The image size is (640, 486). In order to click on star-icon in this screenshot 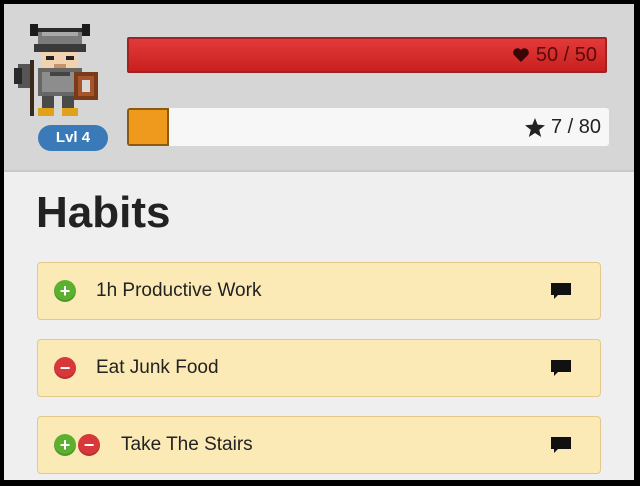, I will do `click(534, 127)`.